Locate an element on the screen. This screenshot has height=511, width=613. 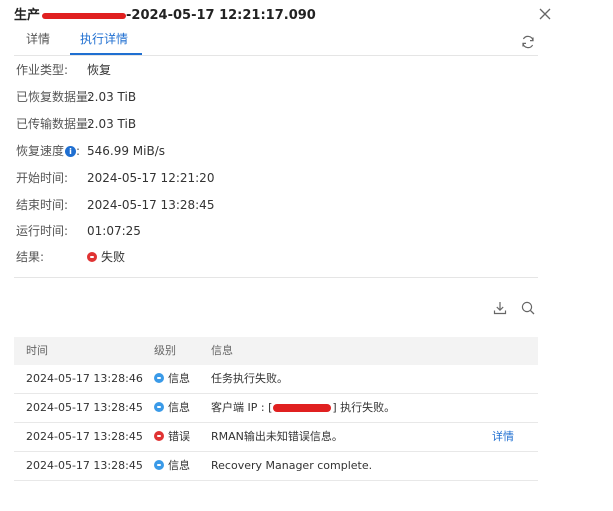
error-status-icon is located at coordinates (92, 256).